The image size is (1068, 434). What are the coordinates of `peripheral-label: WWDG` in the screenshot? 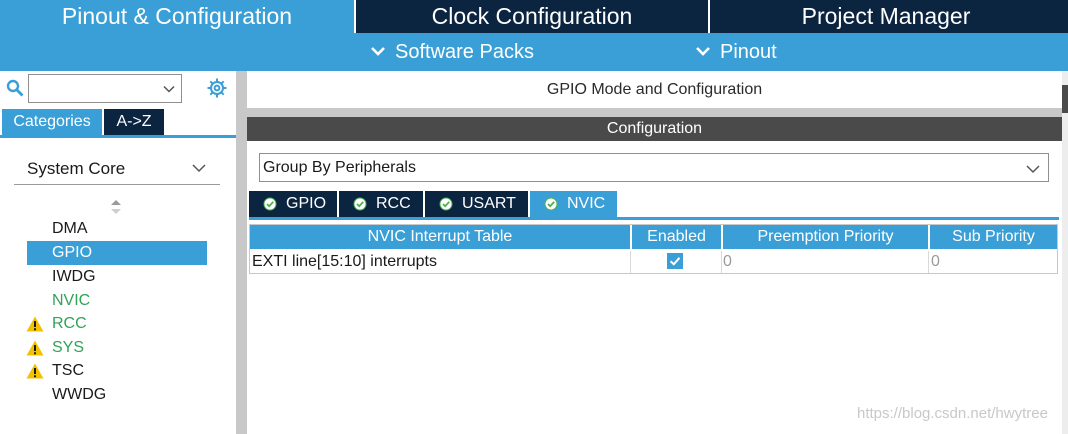 It's located at (79, 394).